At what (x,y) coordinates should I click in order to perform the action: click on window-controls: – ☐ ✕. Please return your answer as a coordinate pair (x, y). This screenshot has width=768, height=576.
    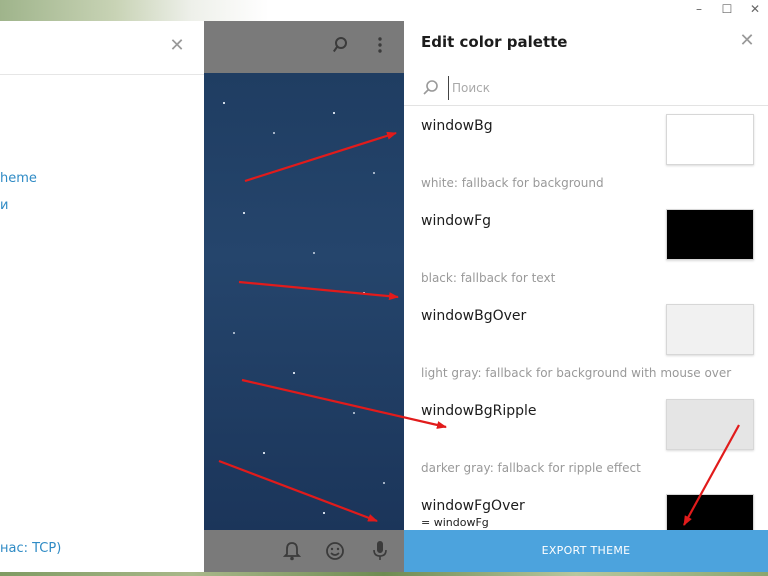
    Looking at the image, I should click on (727, 9).